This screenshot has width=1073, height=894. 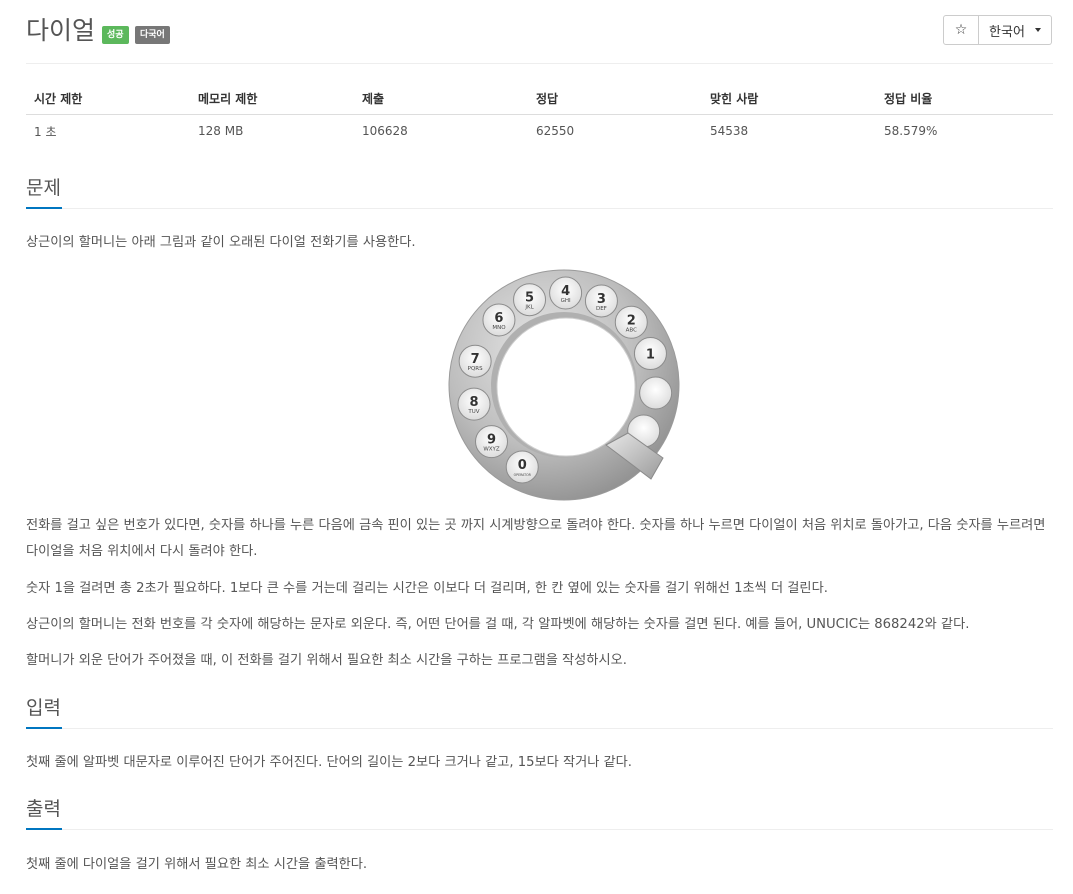 What do you see at coordinates (729, 131) in the screenshot?
I see `solved-users-value: 54538` at bounding box center [729, 131].